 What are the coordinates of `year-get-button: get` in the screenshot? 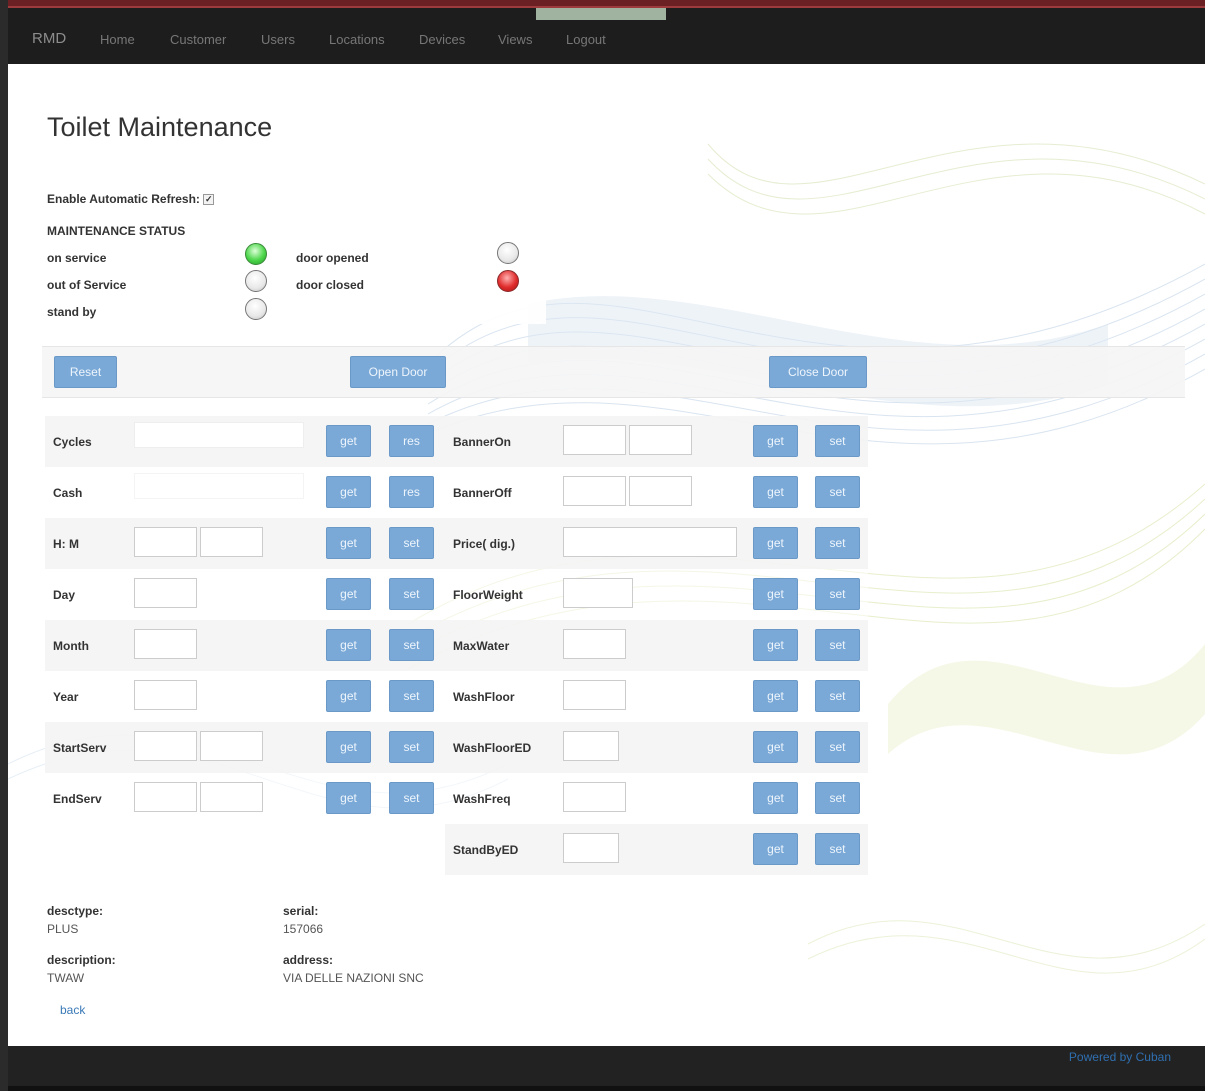 It's located at (348, 696).